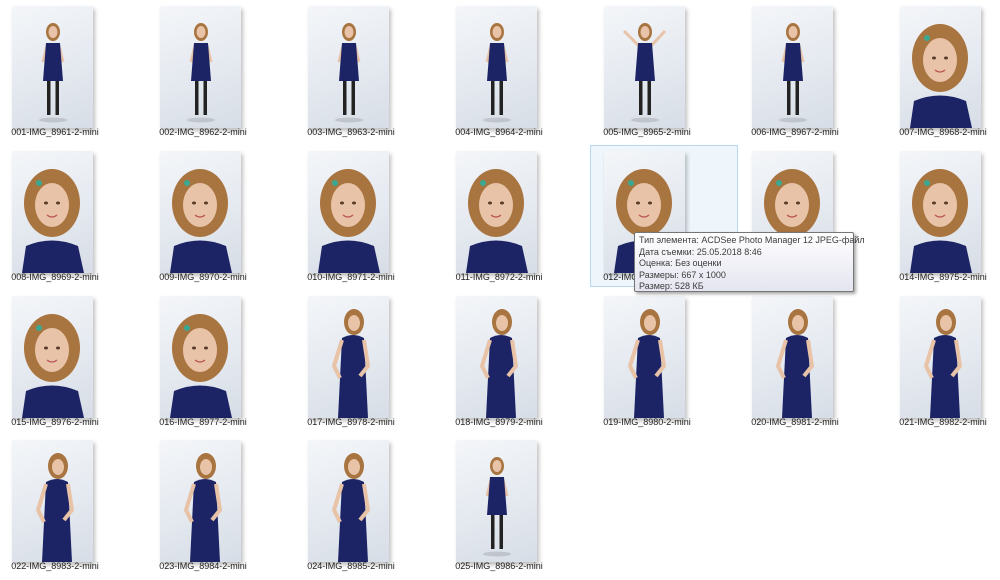 The height and width of the screenshot is (580, 1000). Describe the element at coordinates (55, 132) in the screenshot. I see `file-name-label: 001-IMG_8961-2-mini` at that location.